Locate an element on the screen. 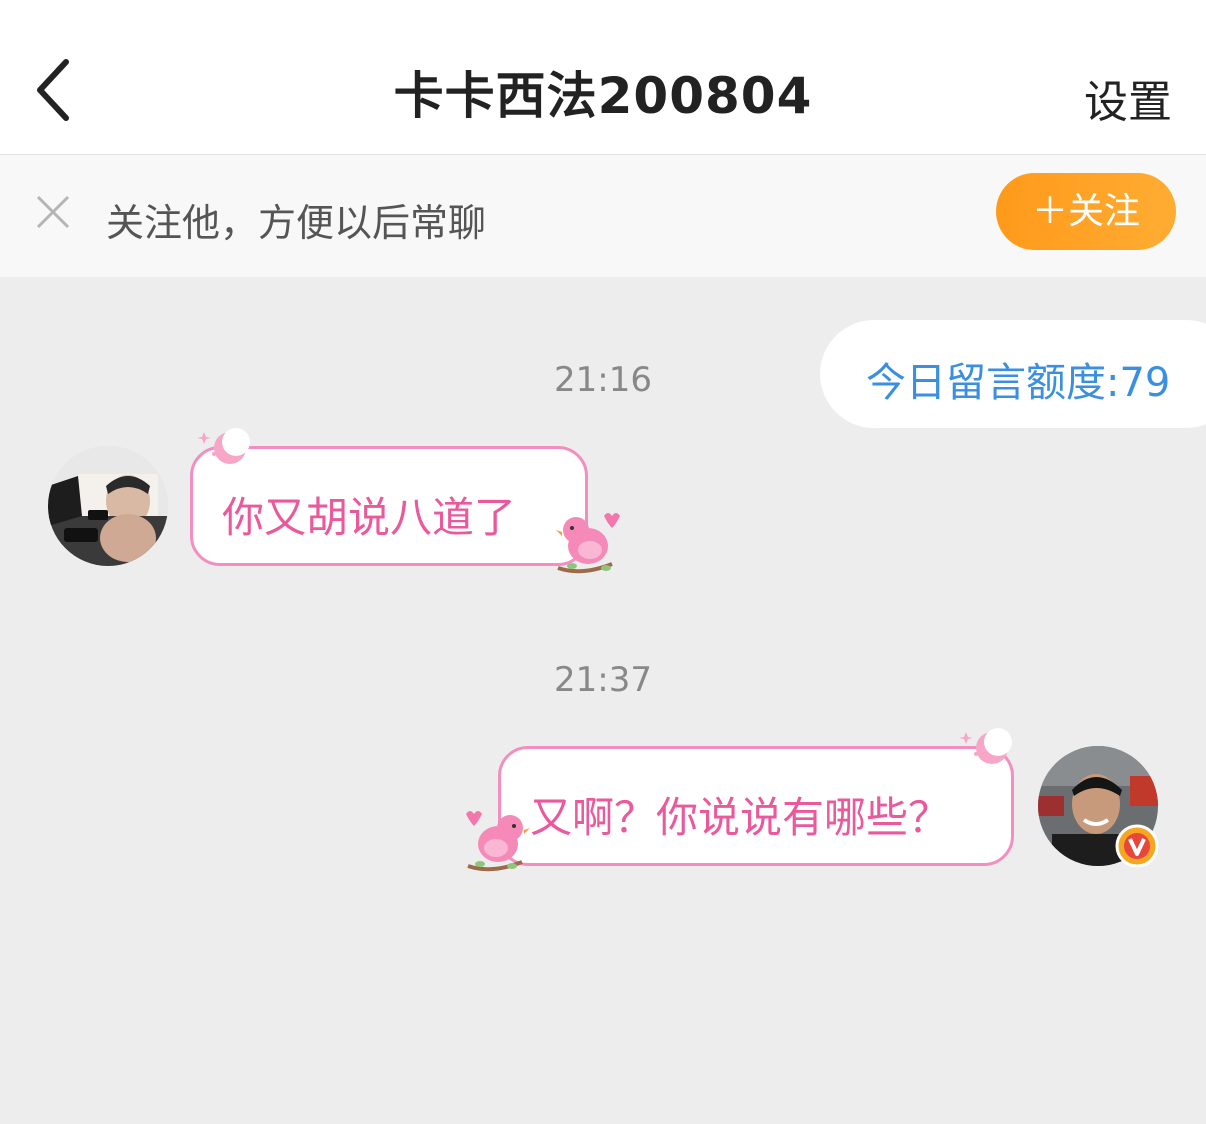 This screenshot has height=1124, width=1206. contact-avatar is located at coordinates (108, 506).